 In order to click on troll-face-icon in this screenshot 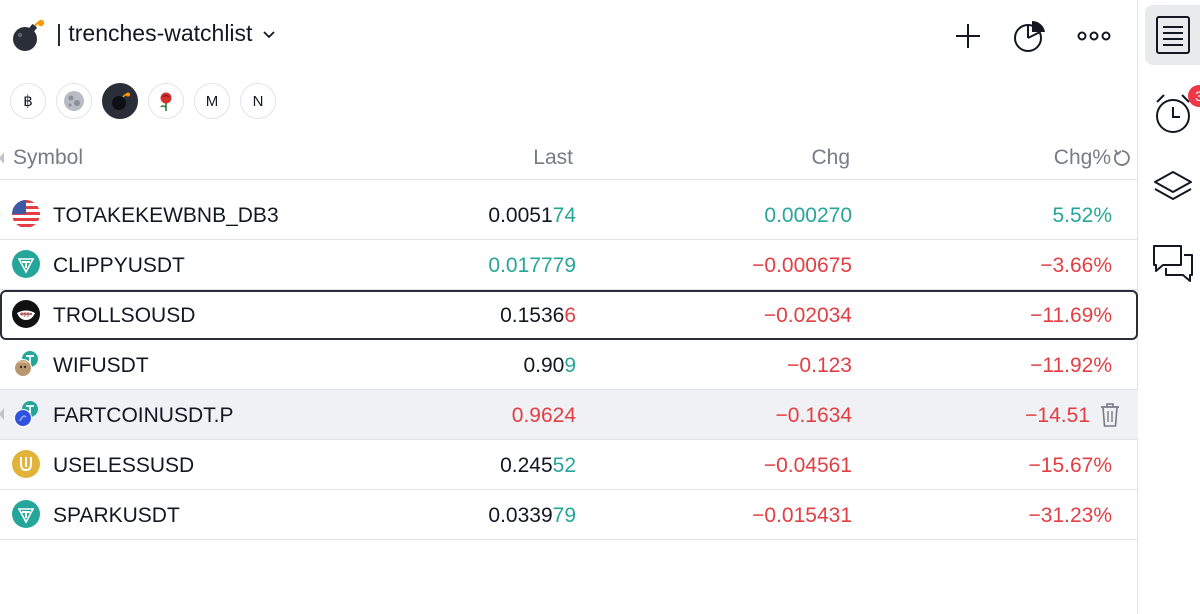, I will do `click(26, 314)`.